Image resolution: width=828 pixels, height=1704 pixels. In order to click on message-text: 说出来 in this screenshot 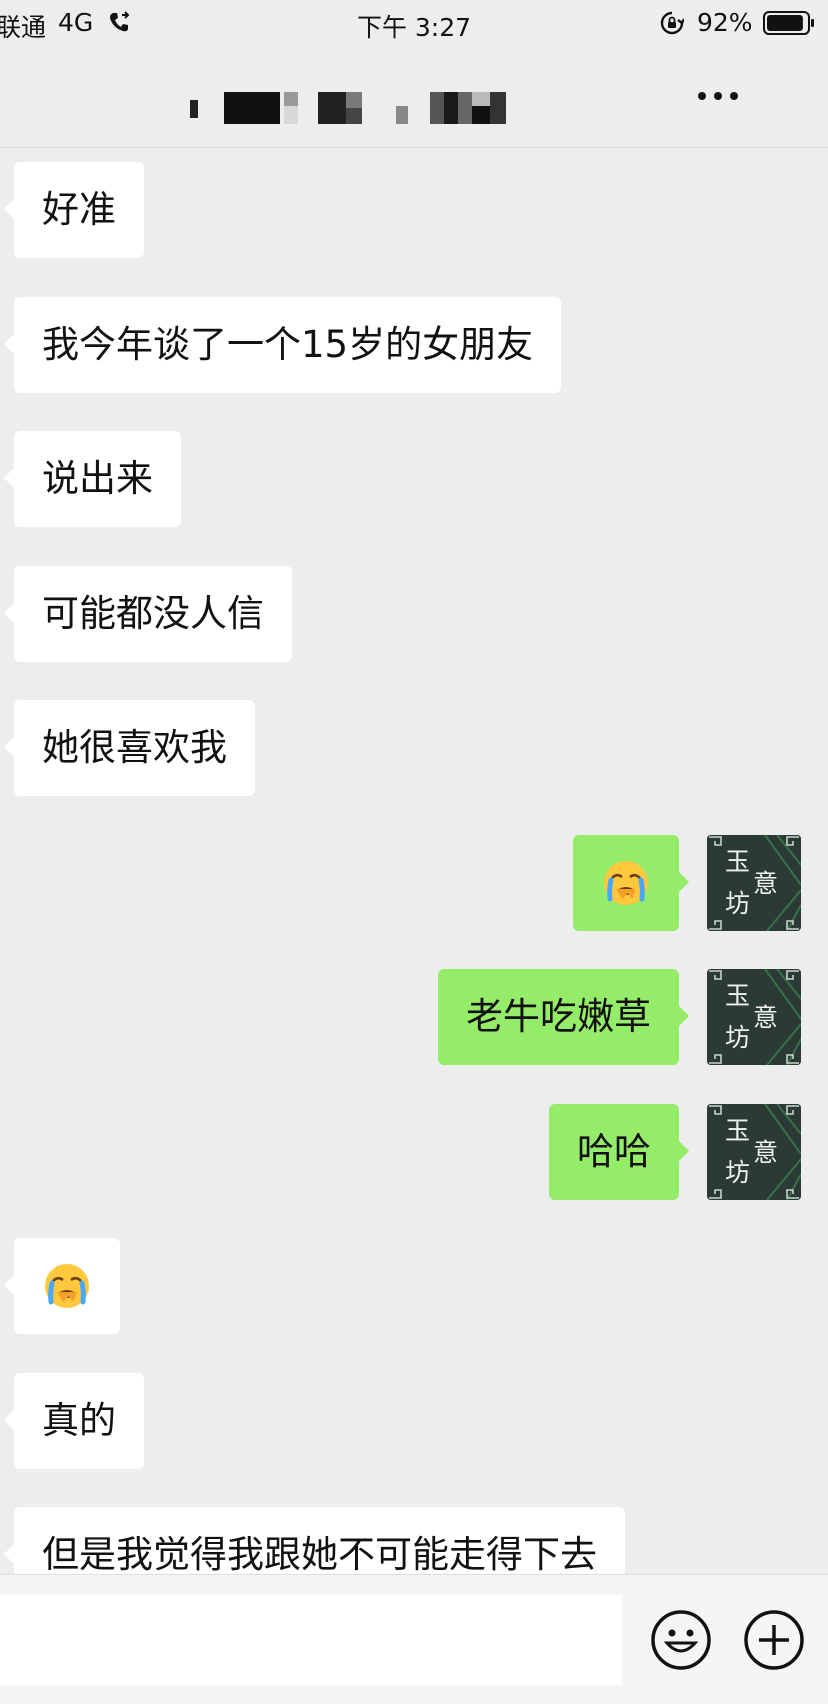, I will do `click(97, 478)`.